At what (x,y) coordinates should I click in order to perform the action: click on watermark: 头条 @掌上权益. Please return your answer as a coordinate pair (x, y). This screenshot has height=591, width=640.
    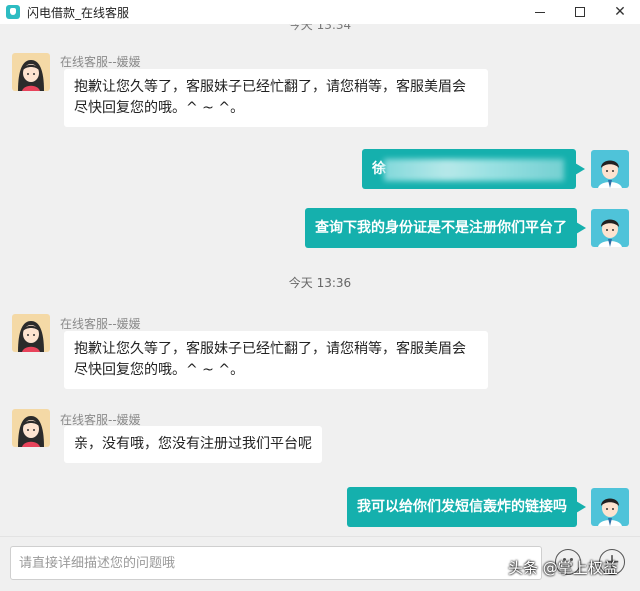
    Looking at the image, I should click on (563, 568).